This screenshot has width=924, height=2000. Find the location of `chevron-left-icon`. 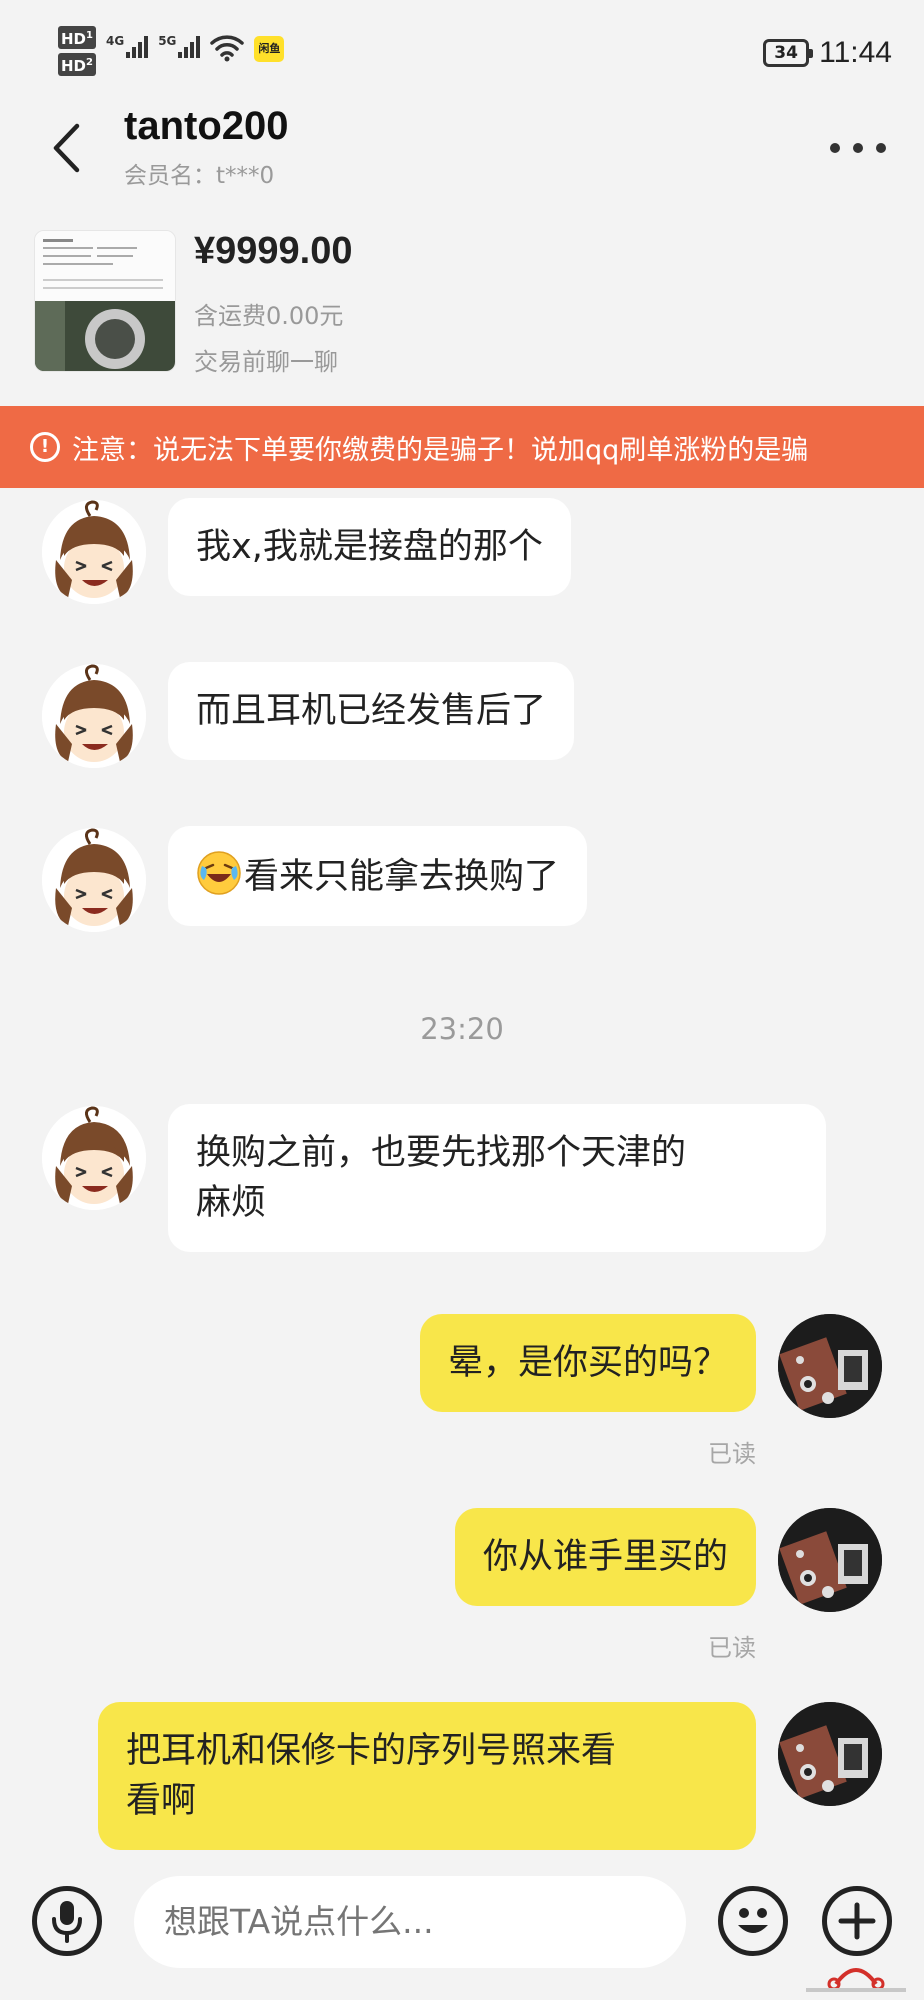

chevron-left-icon is located at coordinates (66, 148).